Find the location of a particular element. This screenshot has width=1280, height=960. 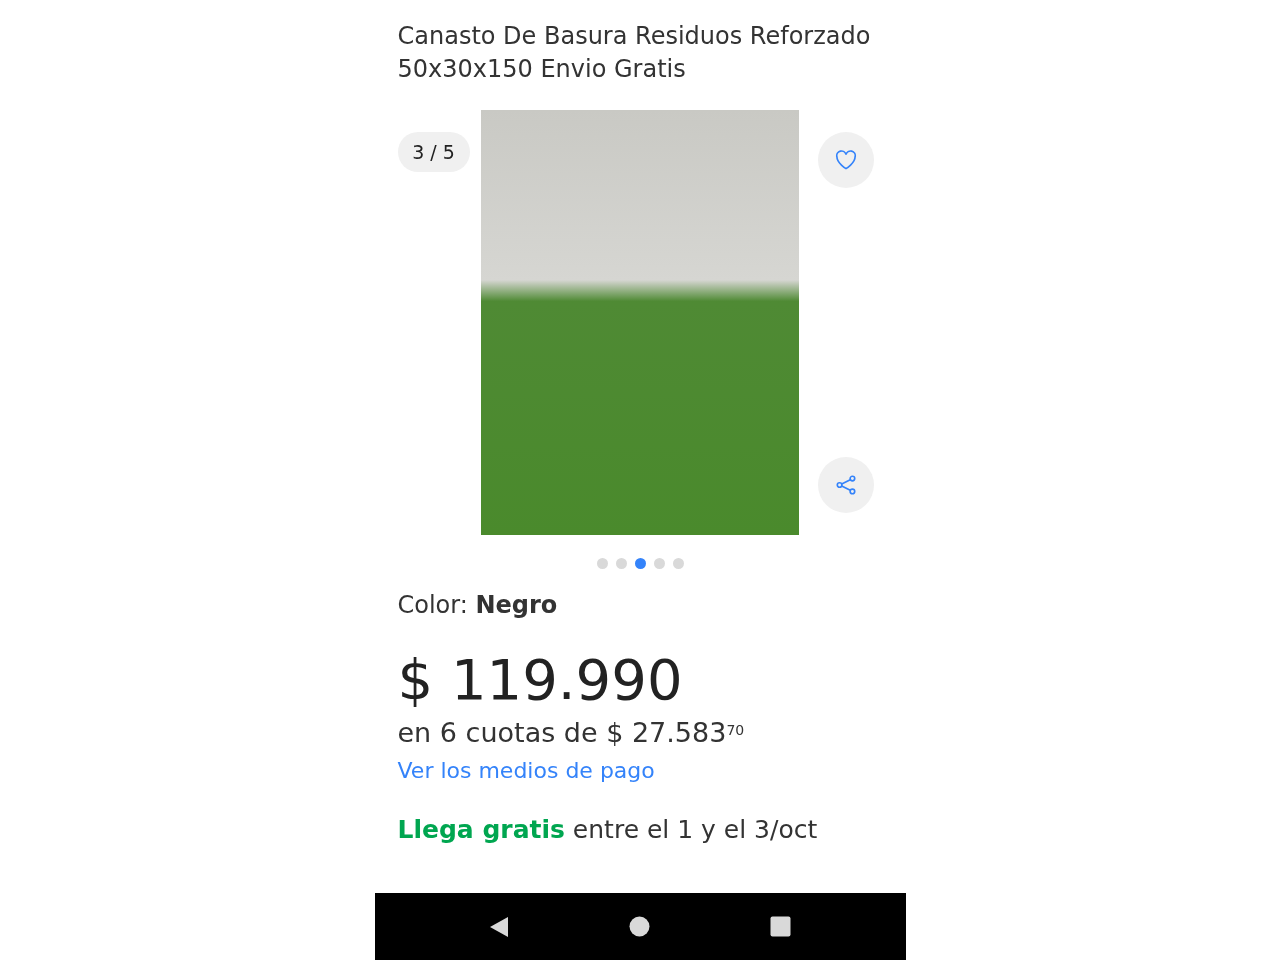

home-icon is located at coordinates (639, 926).